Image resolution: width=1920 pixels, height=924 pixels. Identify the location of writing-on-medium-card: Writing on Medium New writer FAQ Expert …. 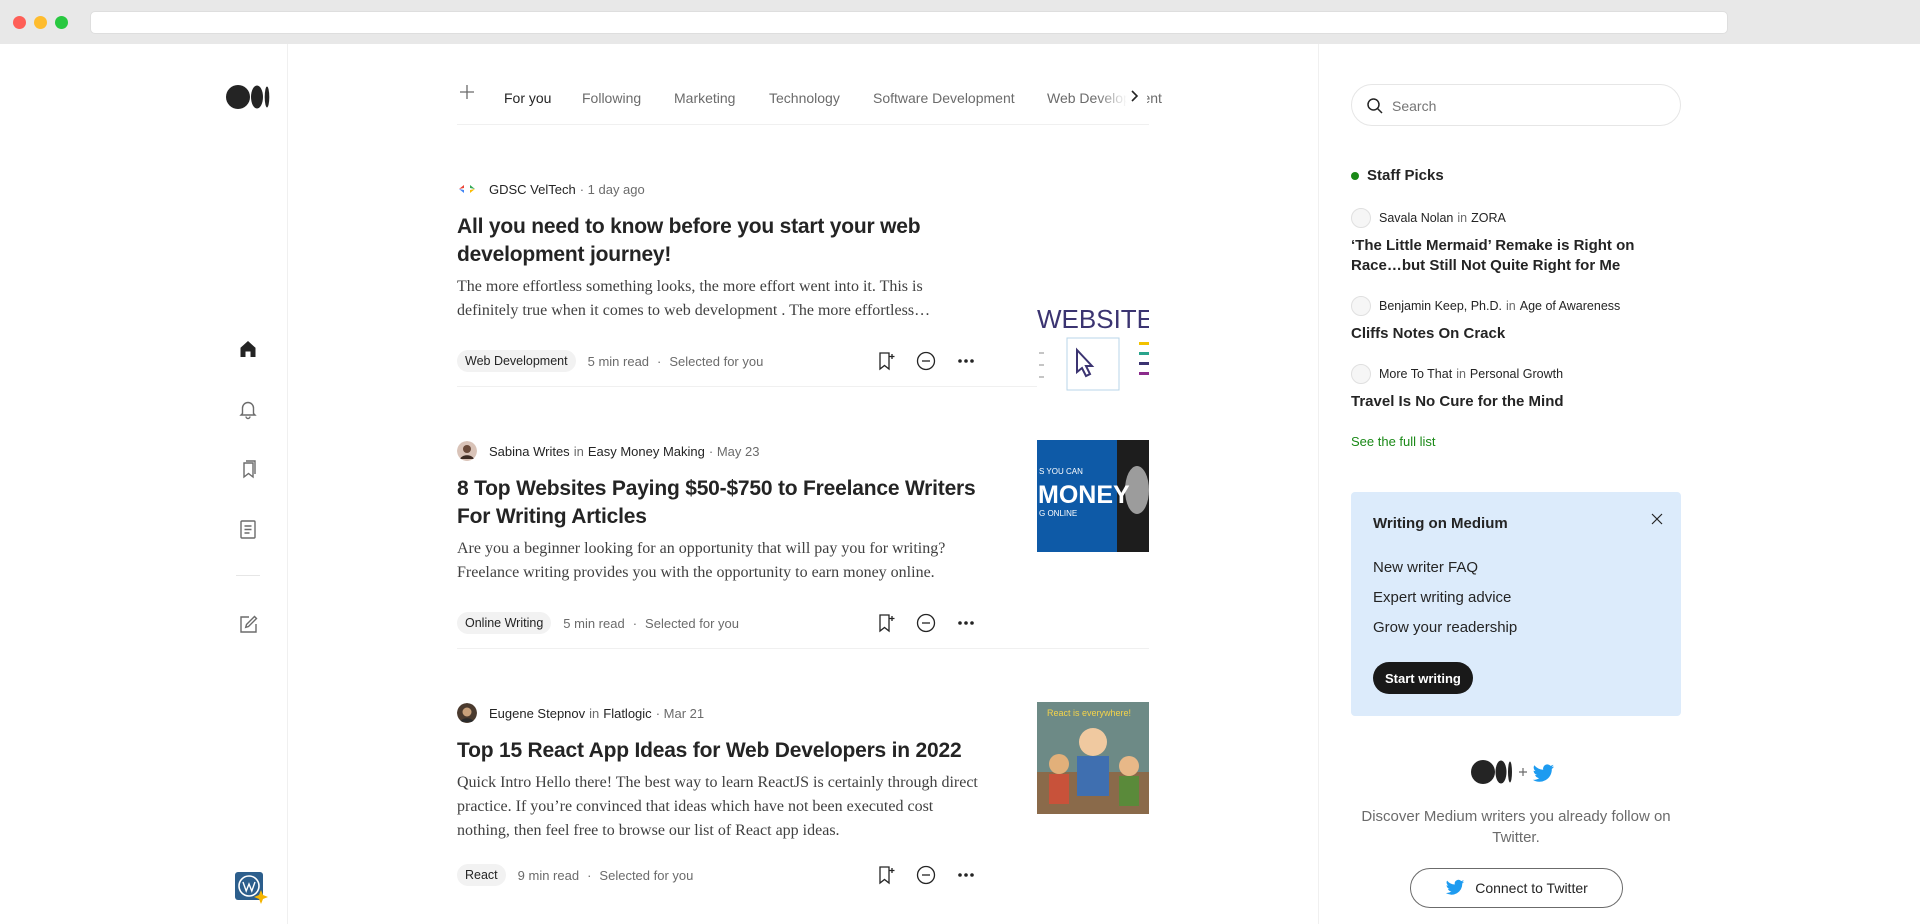
(1516, 604).